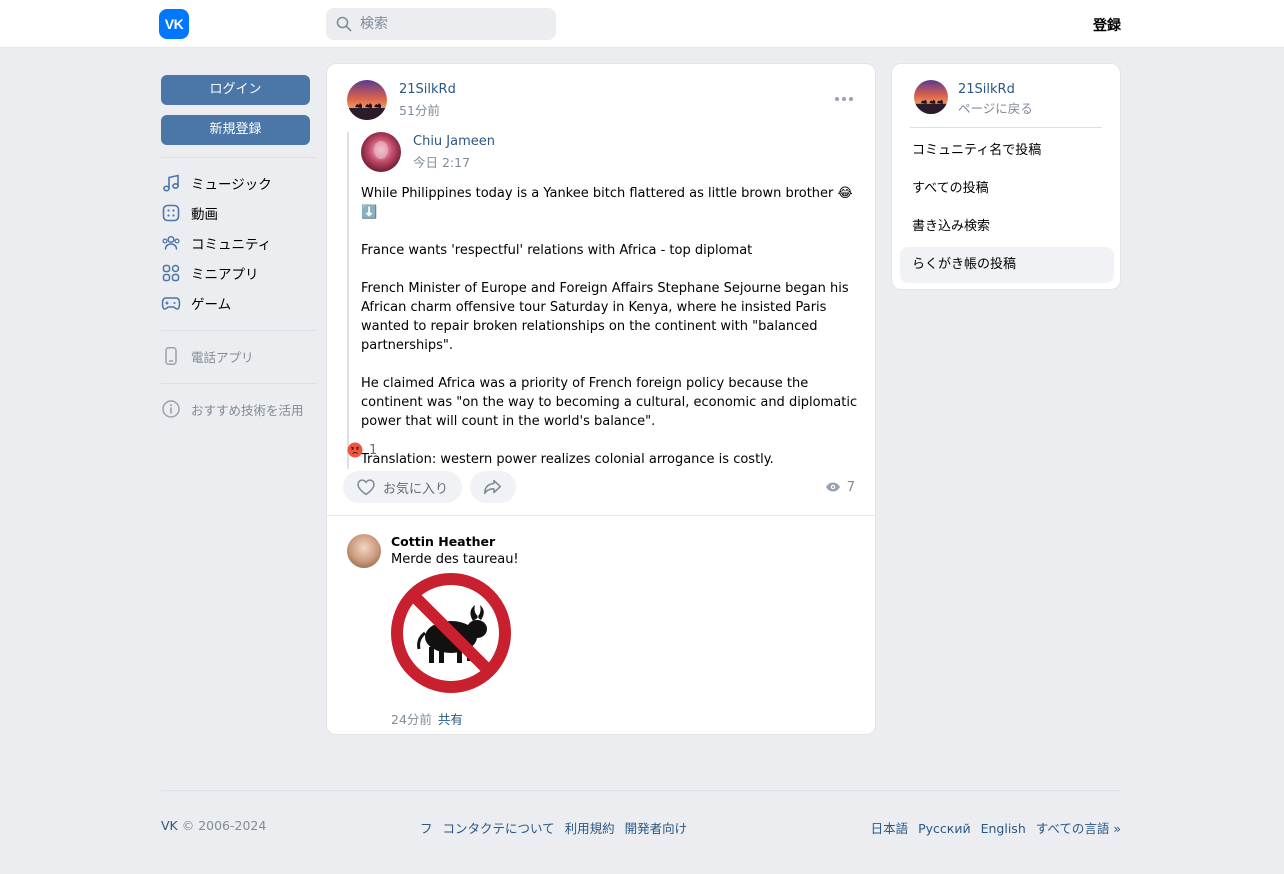 The width and height of the screenshot is (1284, 874). I want to click on sidebar-item-community: コミュニティ, so click(239, 243).